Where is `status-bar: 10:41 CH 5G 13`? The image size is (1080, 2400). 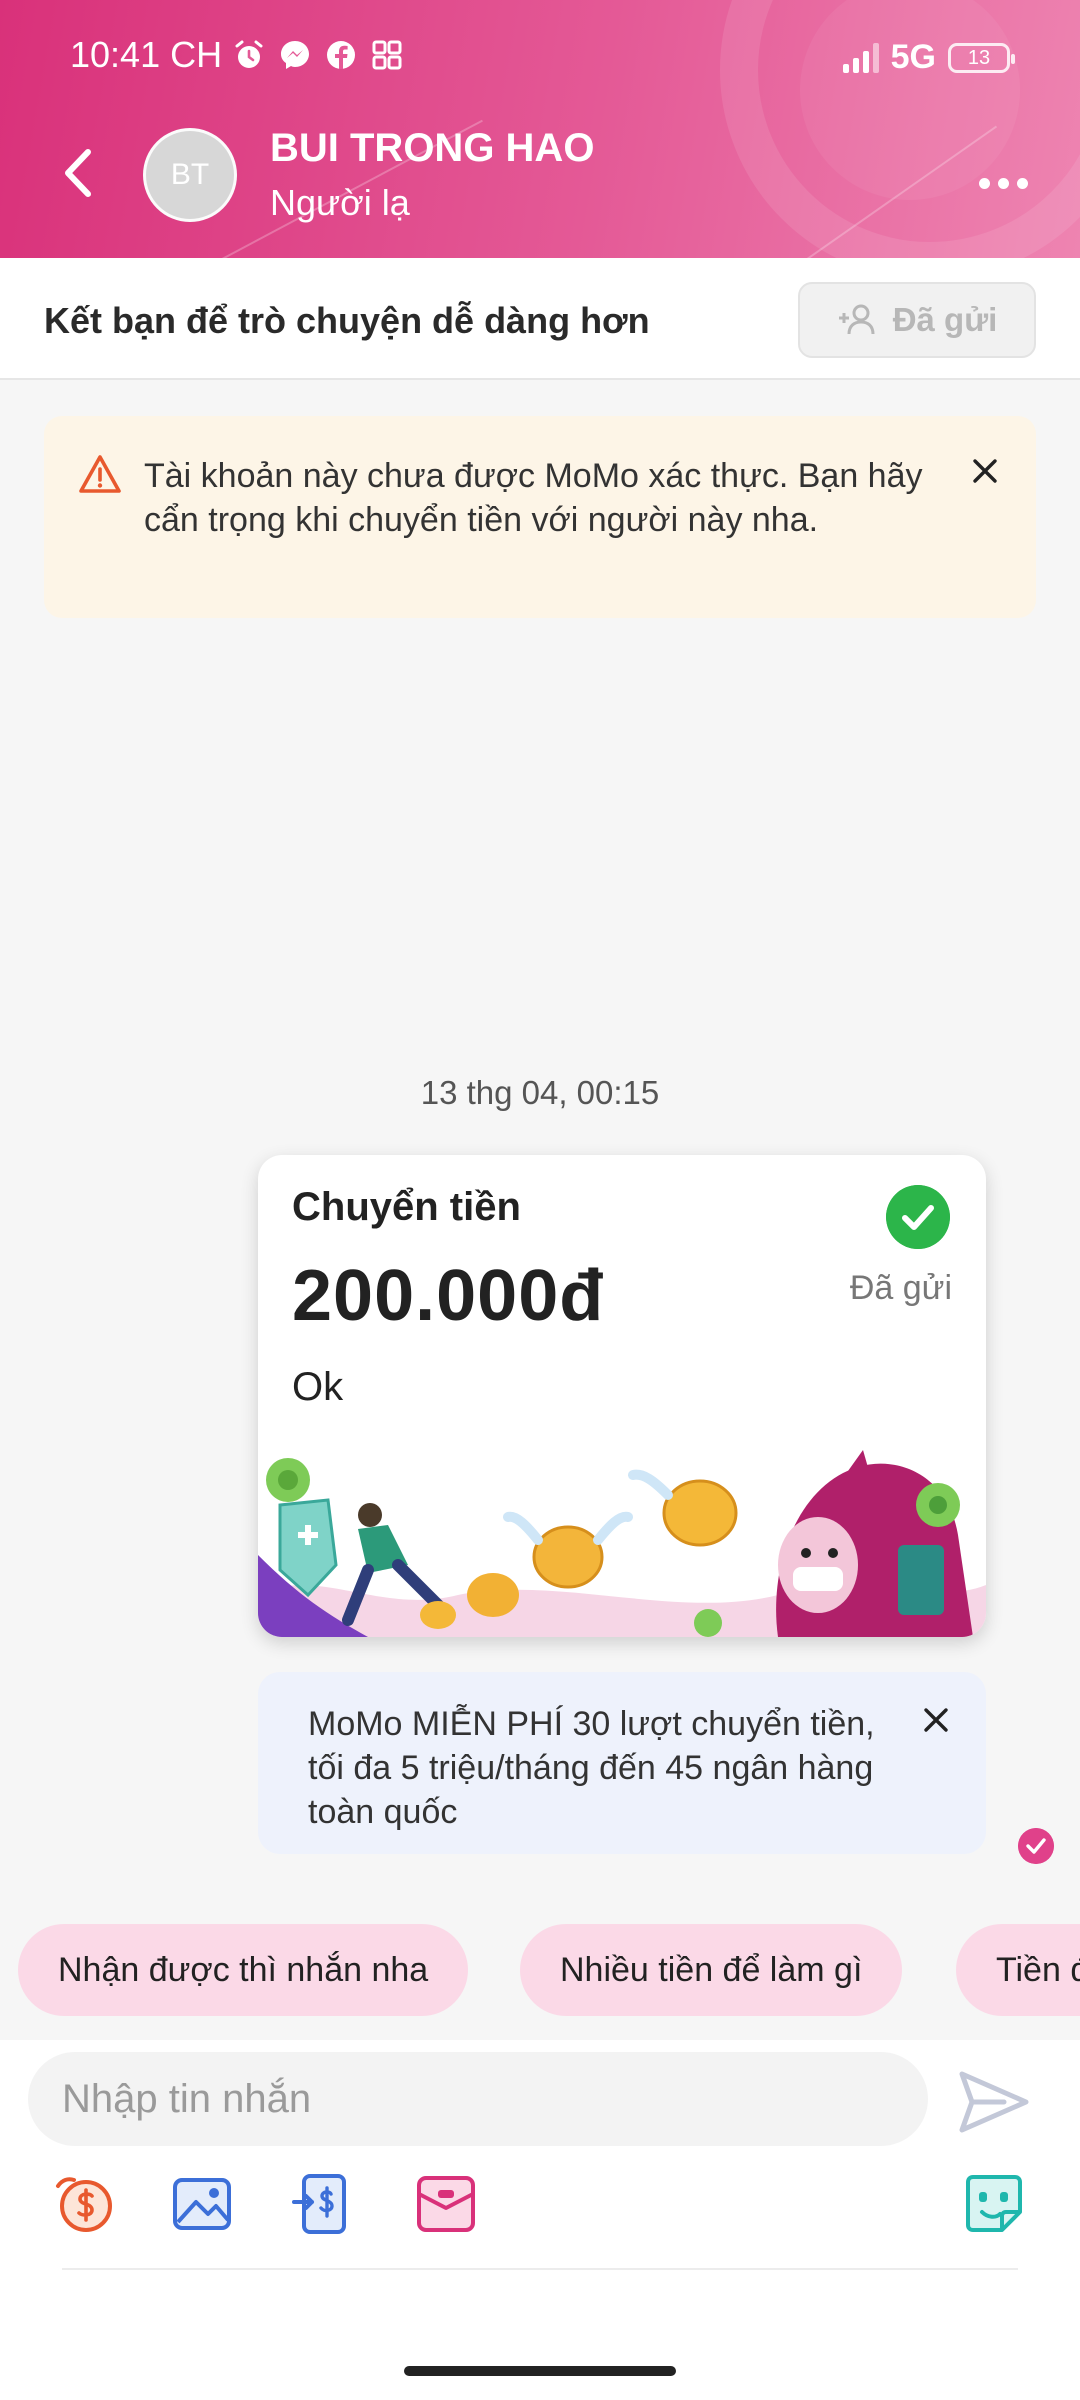
status-bar: 10:41 CH 5G 13 is located at coordinates (540, 59).